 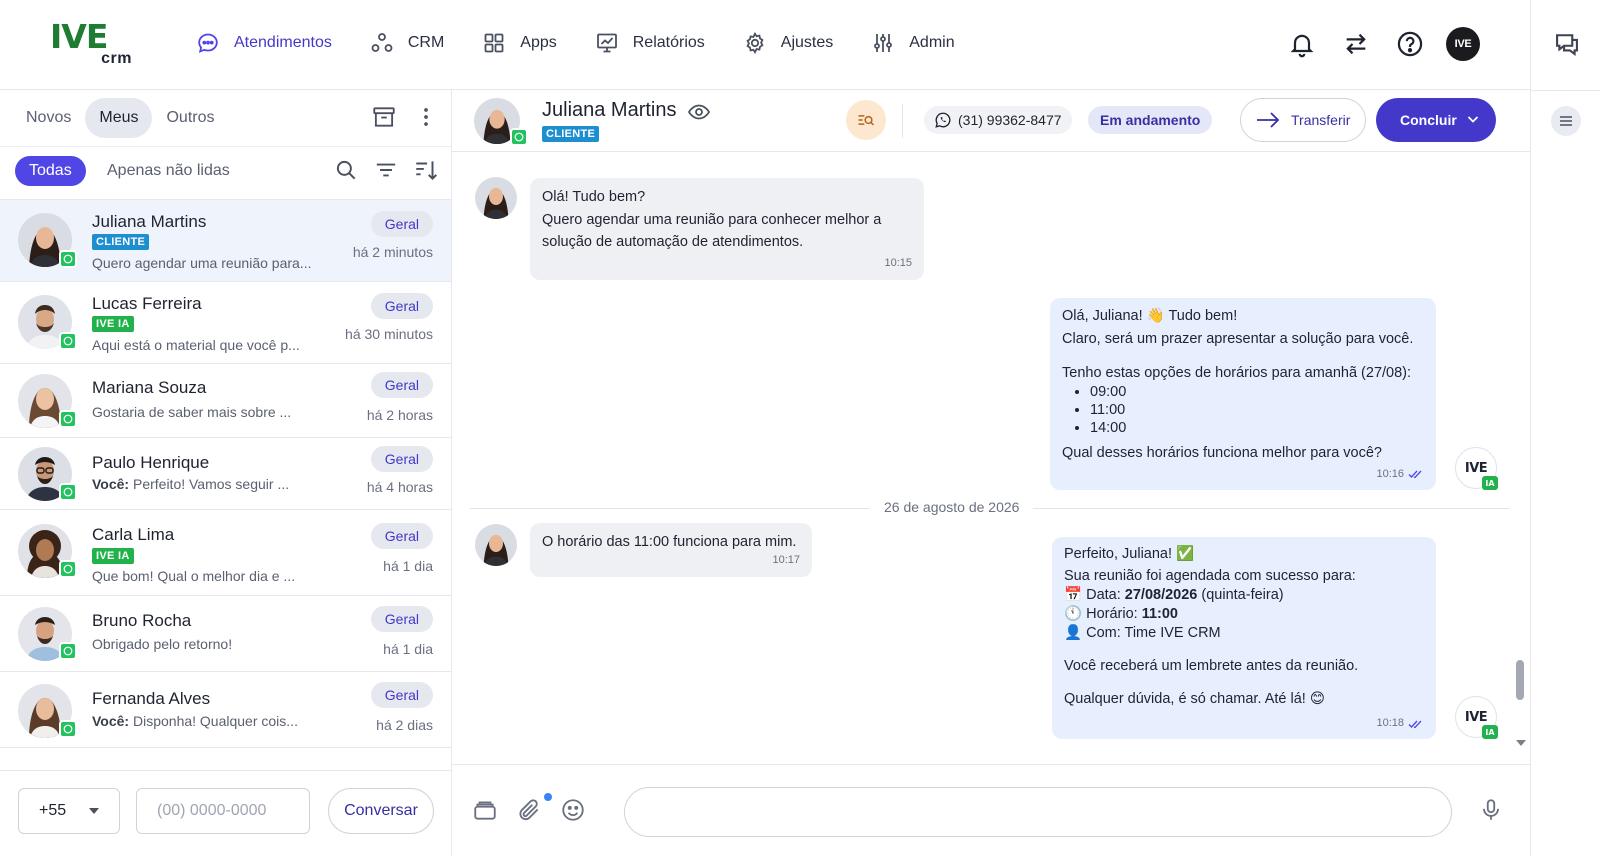 I want to click on chart-board-icon, so click(x=607, y=43).